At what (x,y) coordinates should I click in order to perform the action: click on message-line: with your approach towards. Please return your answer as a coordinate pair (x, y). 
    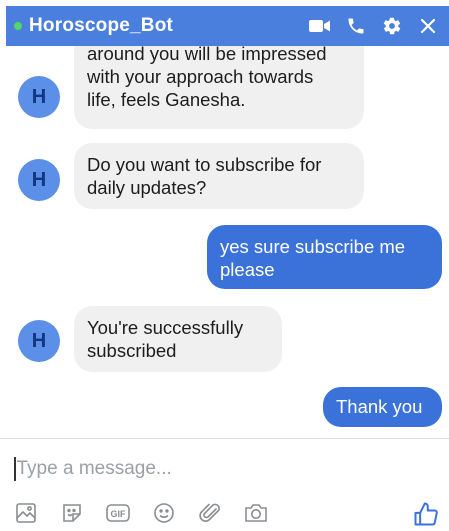
    Looking at the image, I should click on (200, 76).